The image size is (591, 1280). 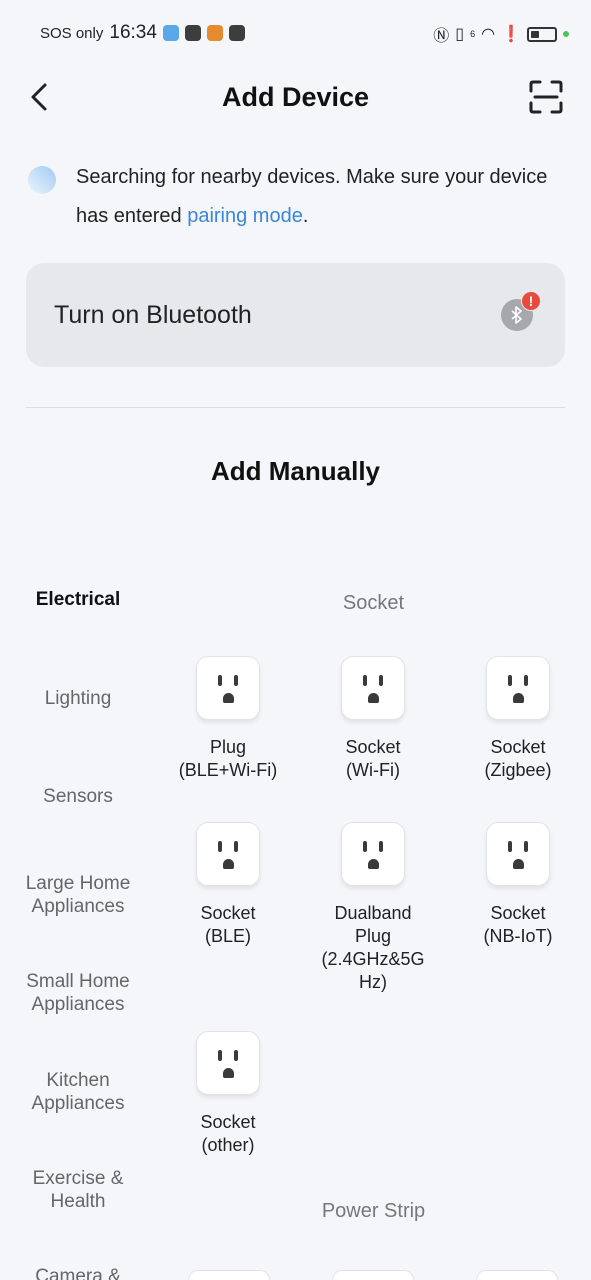 I want to click on chevron-left-icon, so click(x=39, y=97).